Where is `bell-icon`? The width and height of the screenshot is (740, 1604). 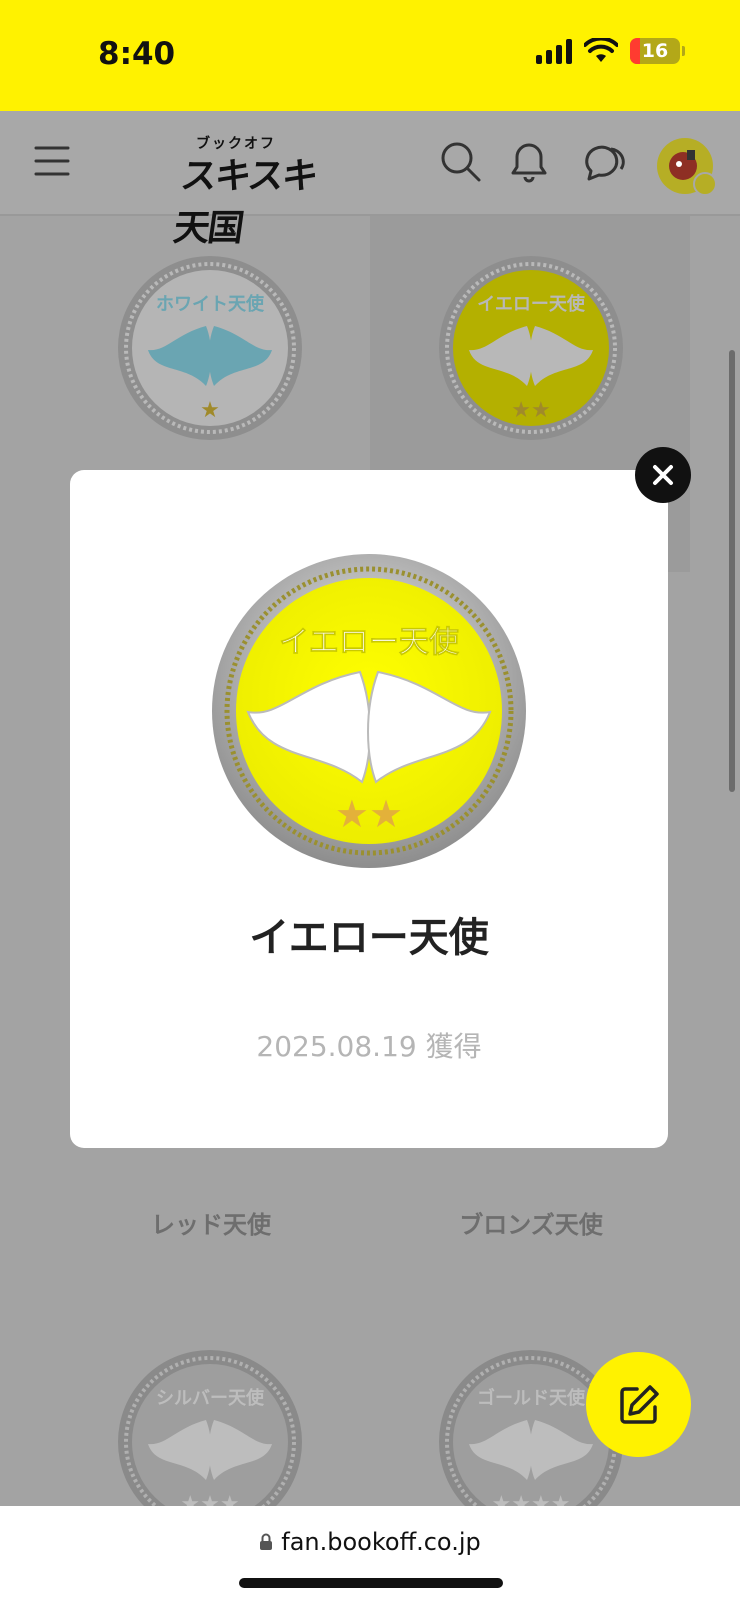 bell-icon is located at coordinates (529, 162).